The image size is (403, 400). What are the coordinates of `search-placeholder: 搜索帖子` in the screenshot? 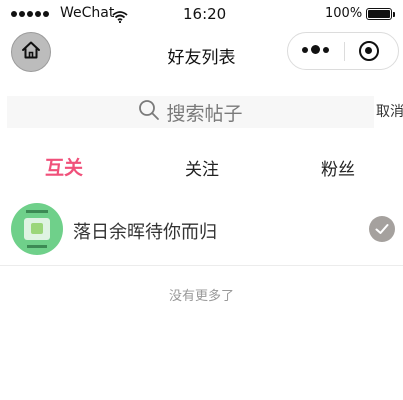 It's located at (204, 113).